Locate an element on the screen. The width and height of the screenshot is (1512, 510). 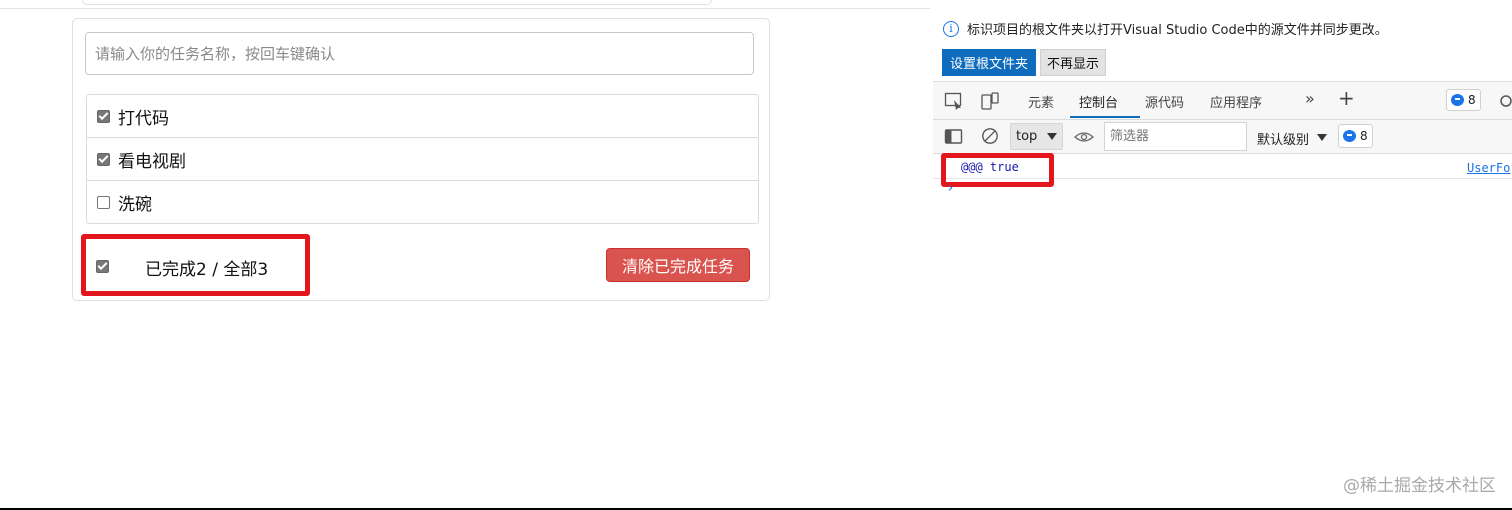
settings-gear-icon is located at coordinates (1504, 101).